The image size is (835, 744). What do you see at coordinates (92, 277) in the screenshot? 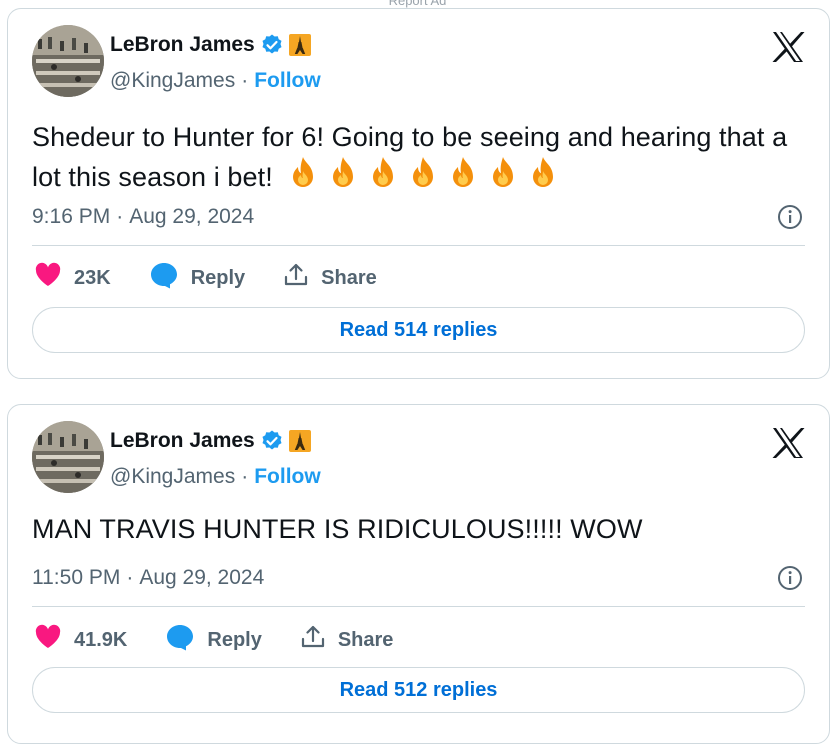
I see `like-count: 23K` at bounding box center [92, 277].